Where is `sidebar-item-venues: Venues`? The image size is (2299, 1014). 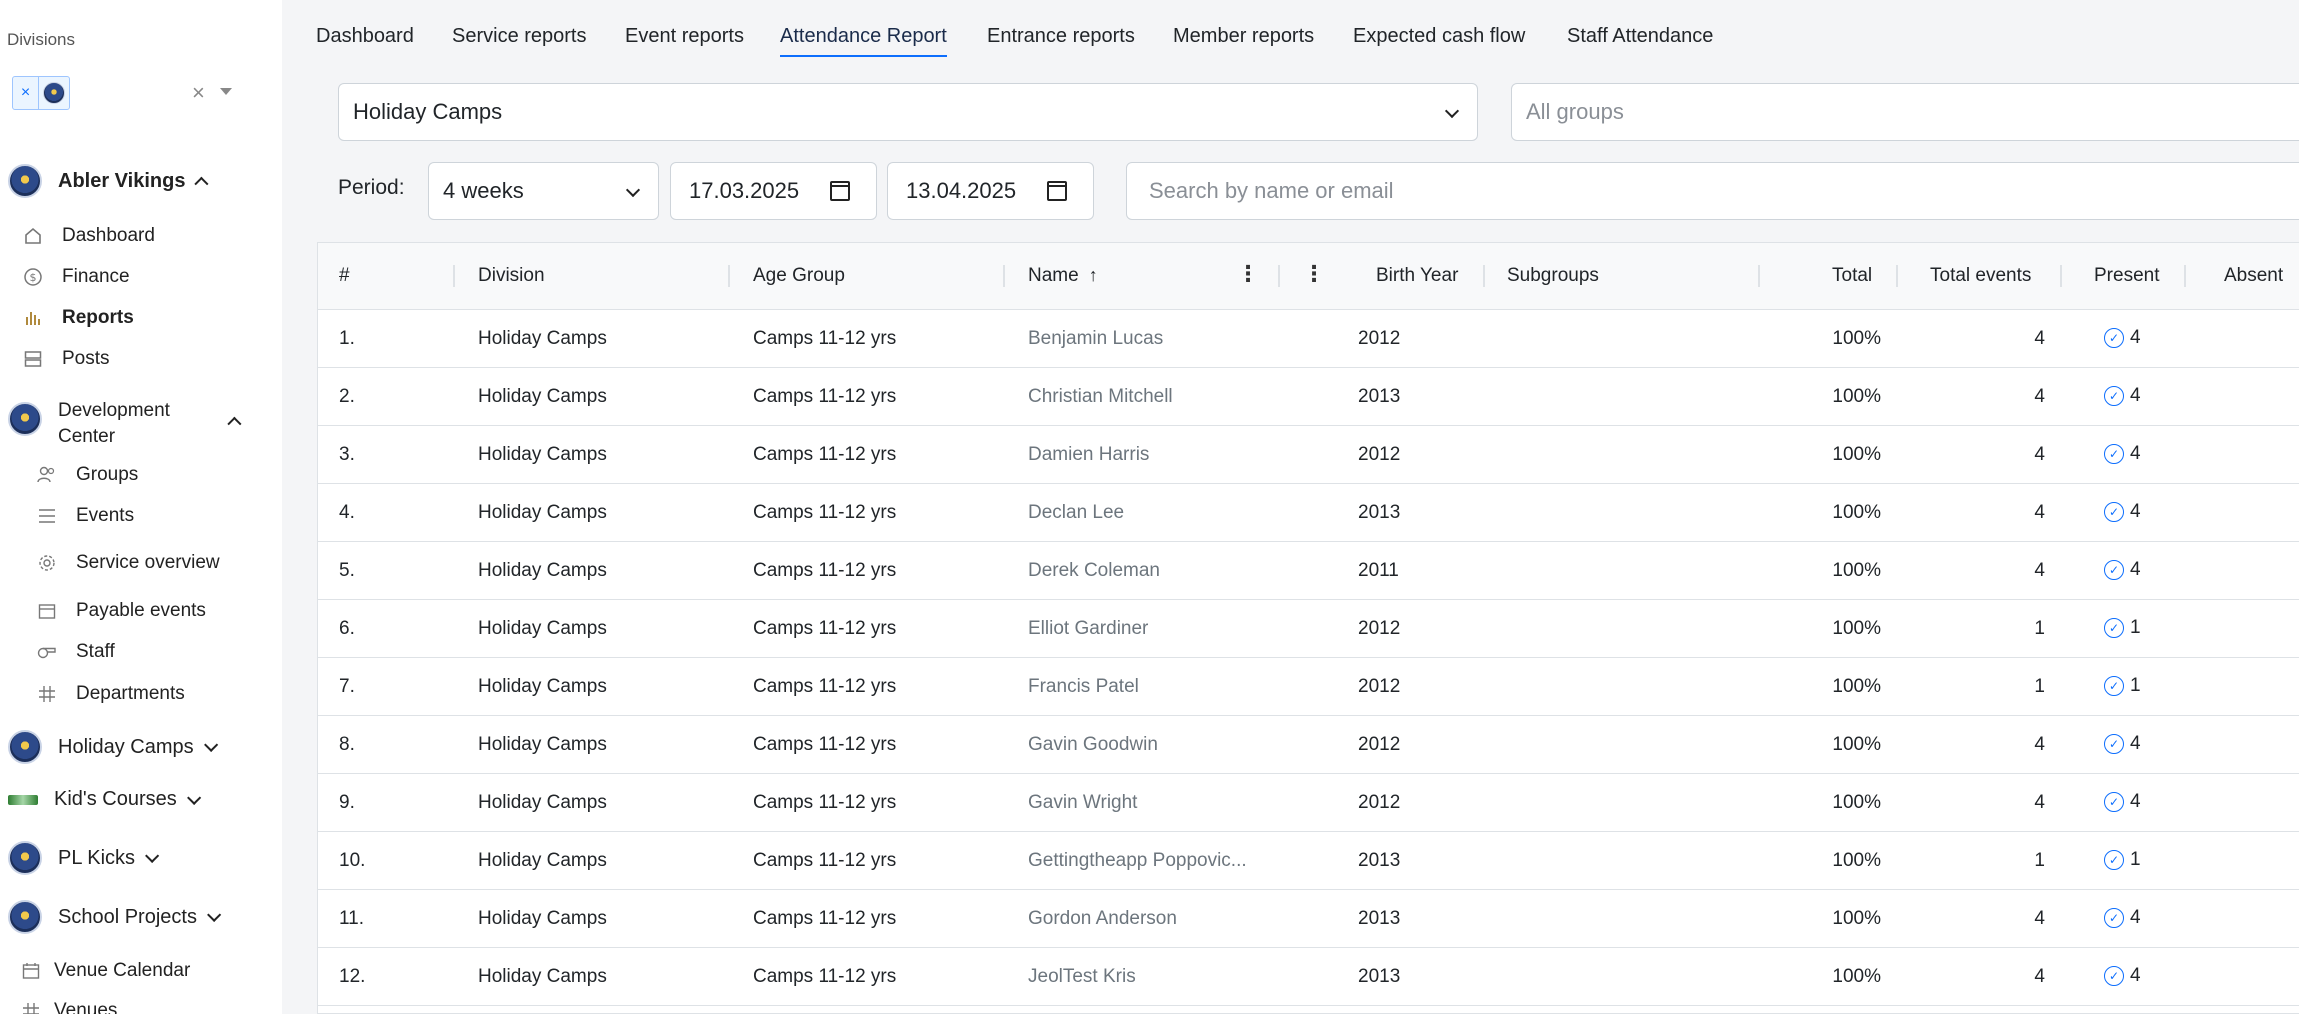
sidebar-item-venues: Venues is located at coordinates (68, 1007).